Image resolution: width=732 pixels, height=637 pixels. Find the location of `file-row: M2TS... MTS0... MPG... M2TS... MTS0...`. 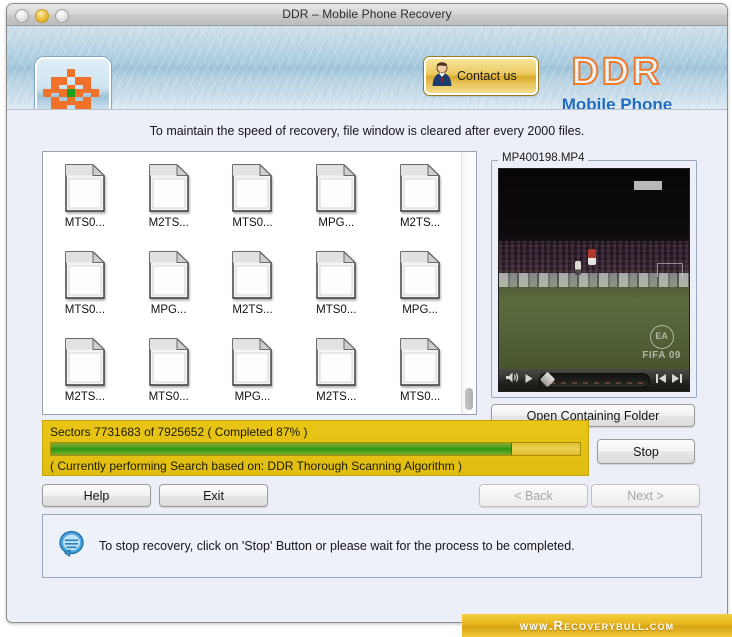

file-row: M2TS... MTS0... MPG... M2TS... MTS0... is located at coordinates (252, 375).